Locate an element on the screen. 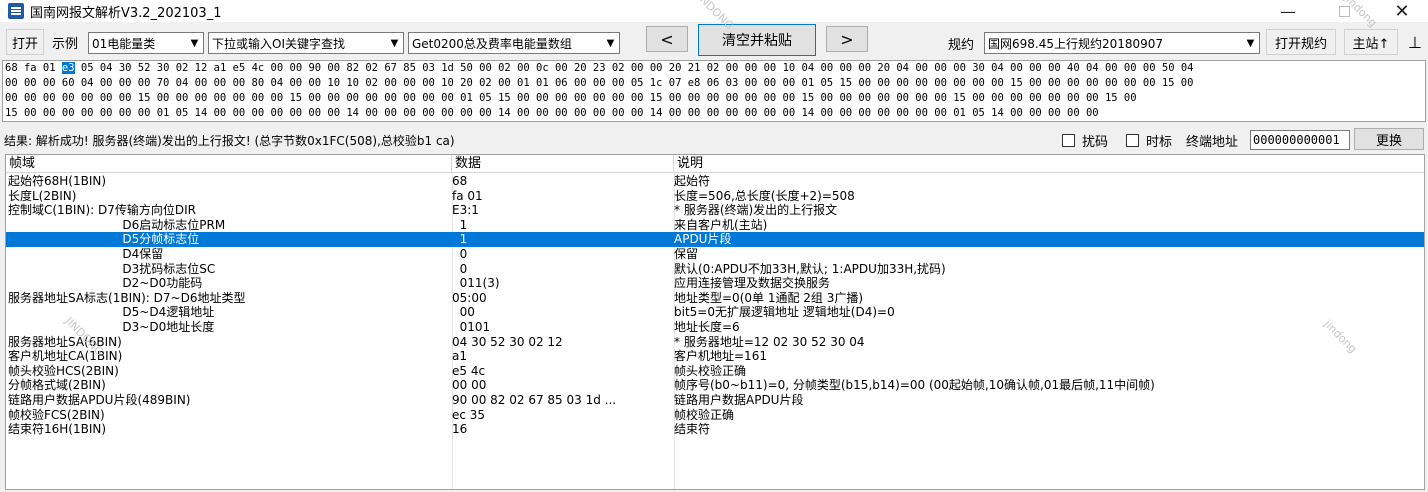  table-row: 结束符16H(1BIN) 16 结束符 is located at coordinates (715, 429).